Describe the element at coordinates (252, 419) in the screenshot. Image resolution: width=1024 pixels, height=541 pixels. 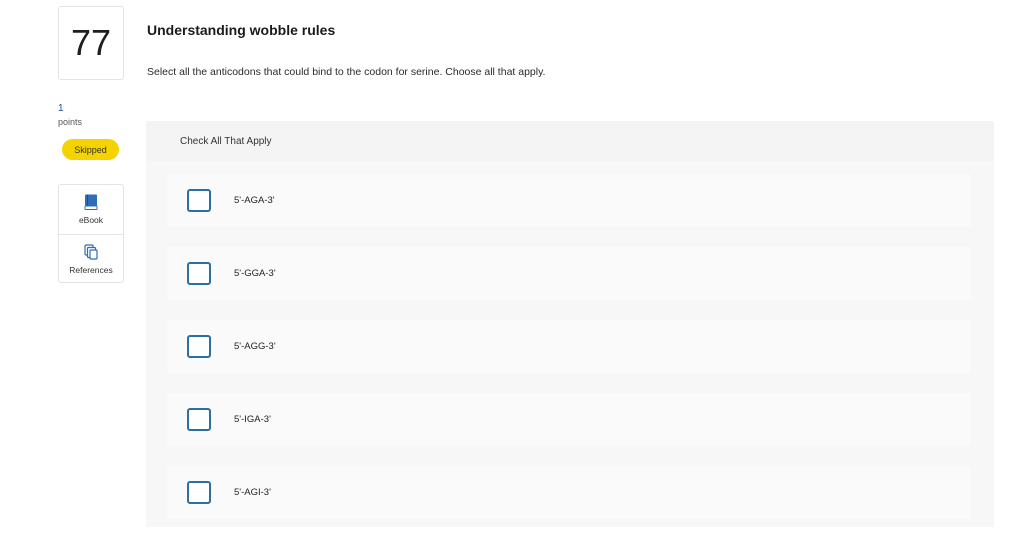
I see `option-label: 5'-IGA-3'` at that location.